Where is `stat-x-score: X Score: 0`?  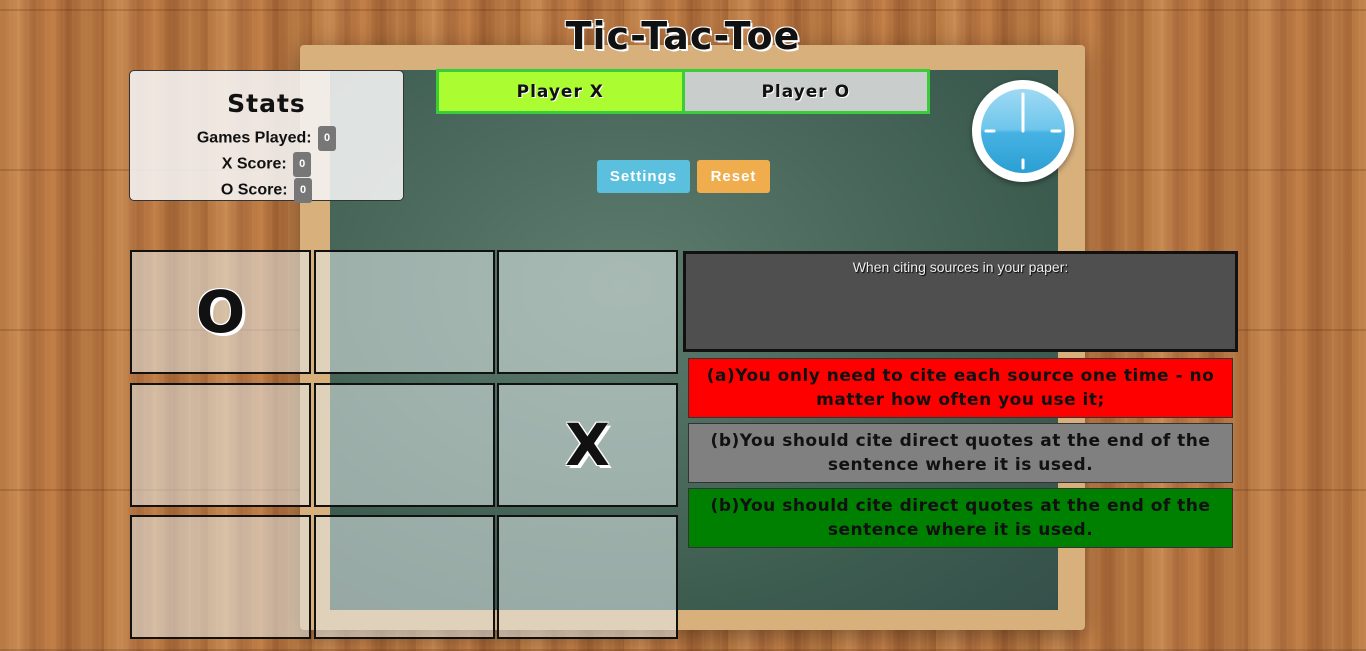 stat-x-score: X Score: 0 is located at coordinates (266, 164).